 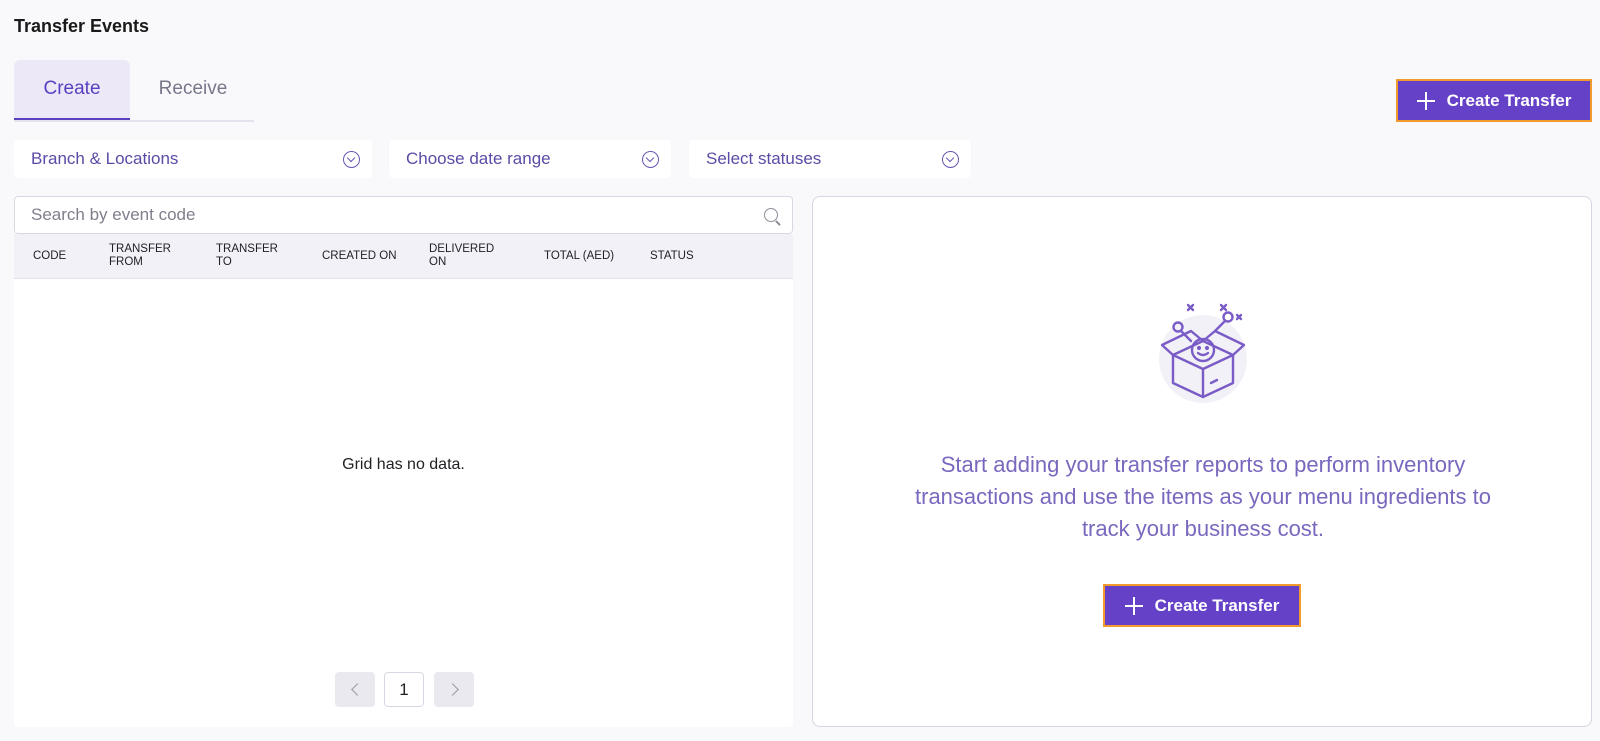 I want to click on create-transfer-label: Create Transfer, so click(x=1509, y=100).